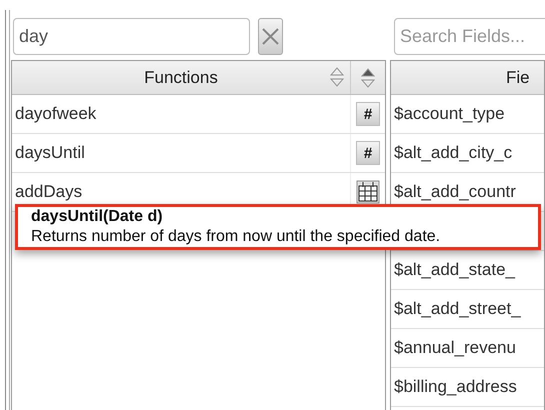 This screenshot has width=545, height=410. Describe the element at coordinates (48, 192) in the screenshot. I see `function-name: addDays` at that location.